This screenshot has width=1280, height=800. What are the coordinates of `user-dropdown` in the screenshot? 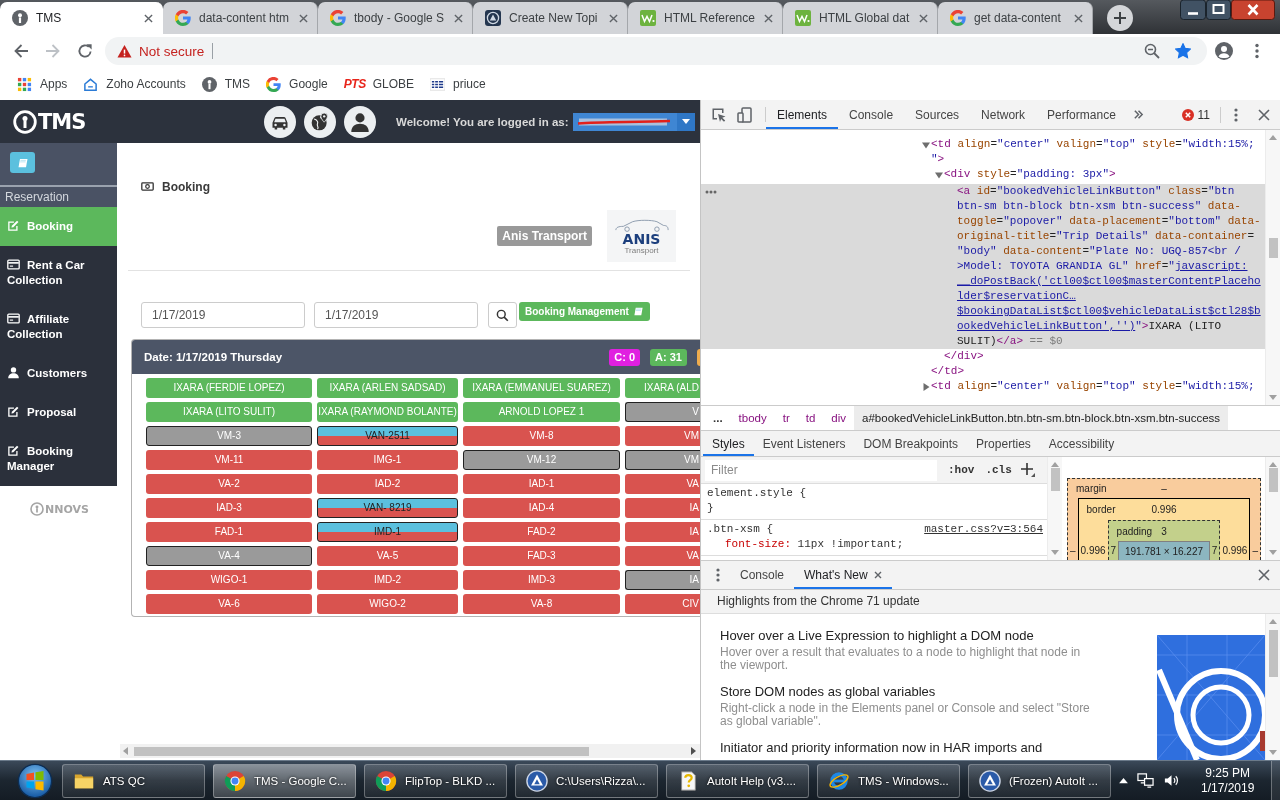 It's located at (633, 121).